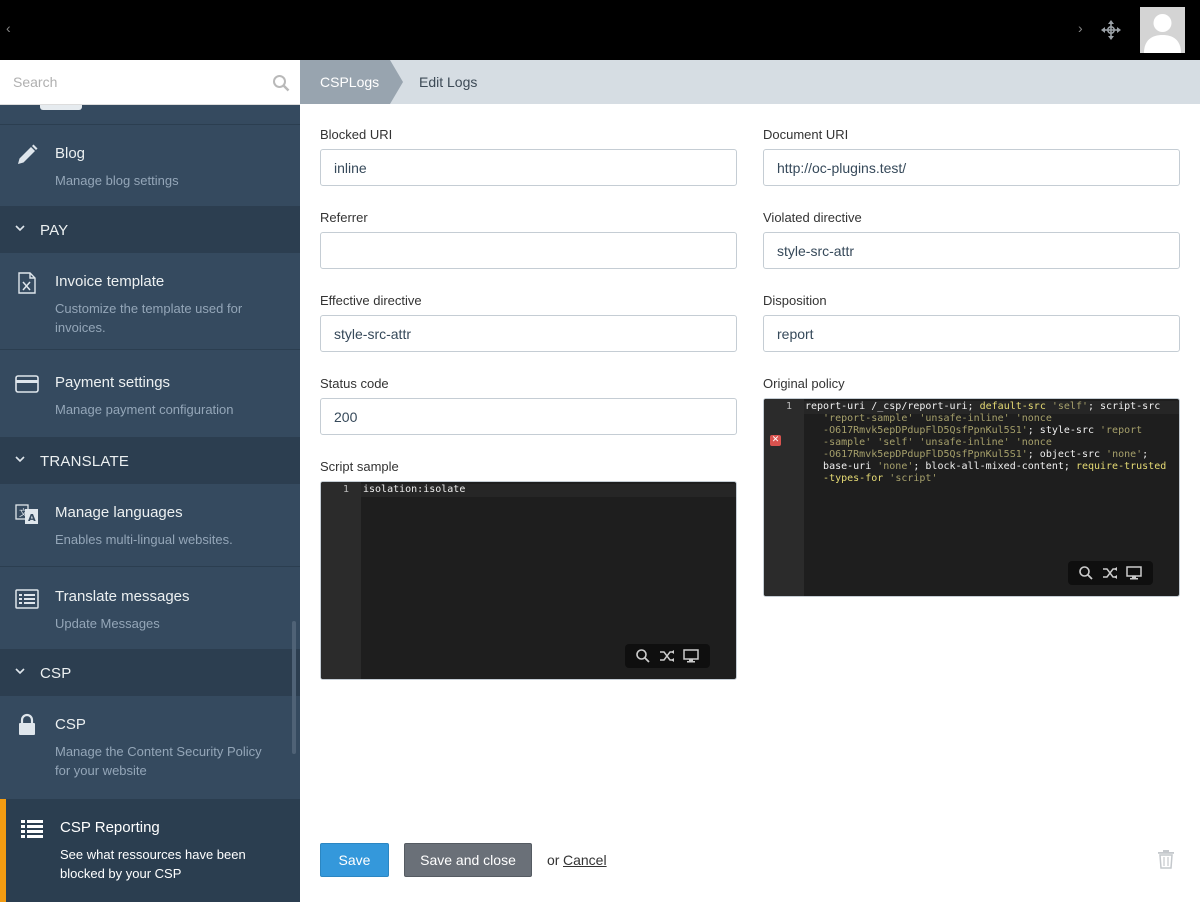 The image size is (1200, 902). What do you see at coordinates (85, 461) in the screenshot?
I see `sidebar-group-label: TRANSLATE` at bounding box center [85, 461].